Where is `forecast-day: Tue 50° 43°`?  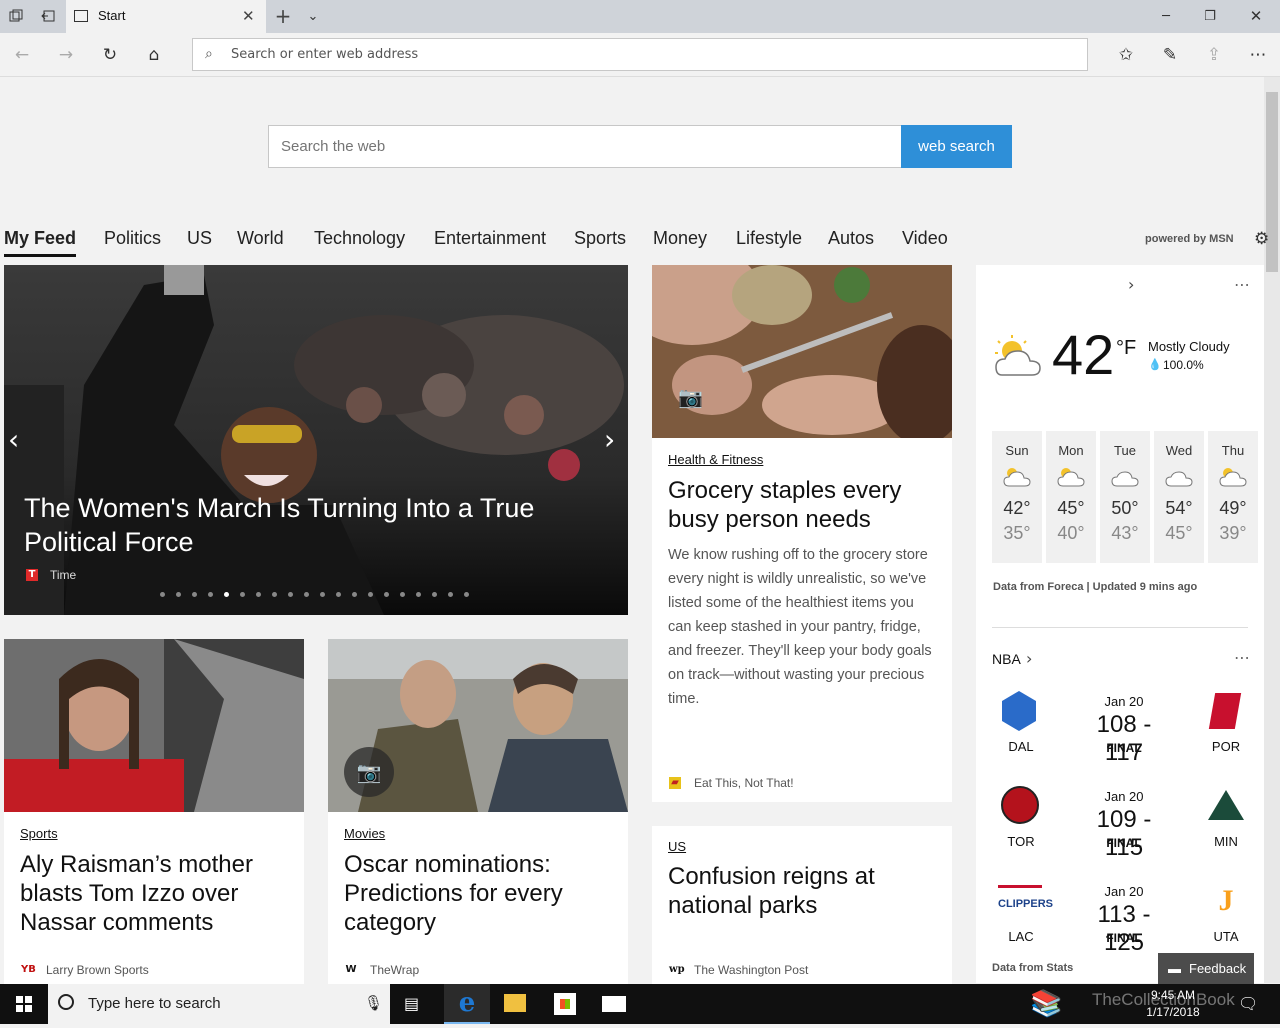 forecast-day: Tue 50° 43° is located at coordinates (1125, 497).